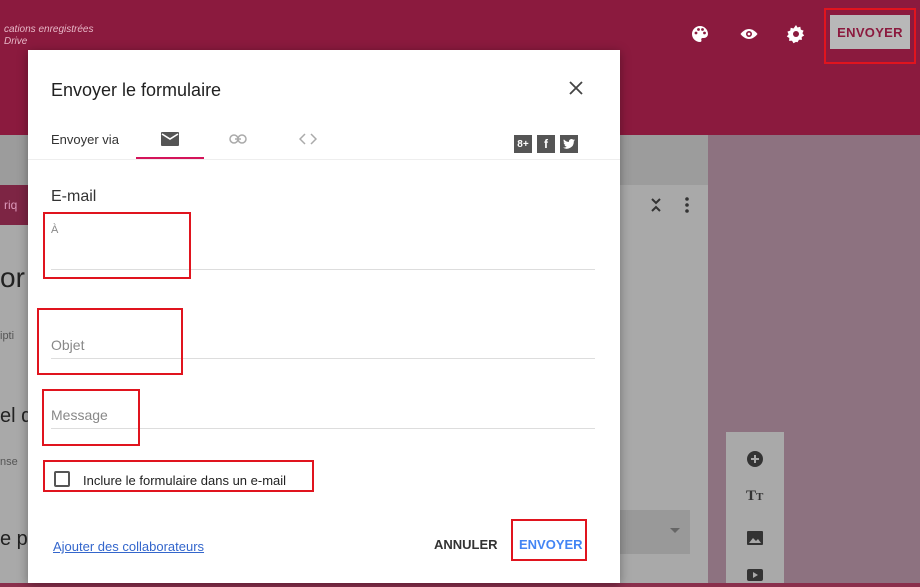  I want to click on highlight-send-button, so click(549, 540).